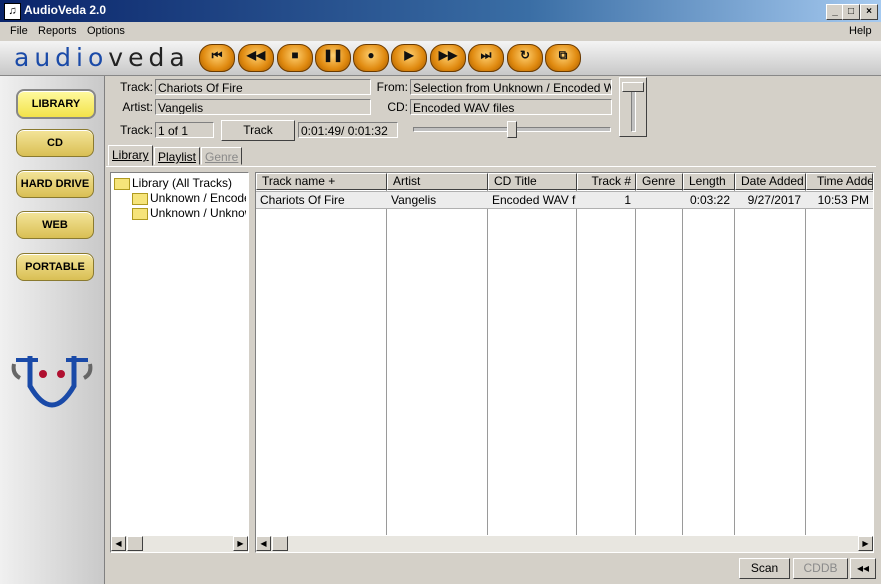 This screenshot has height=584, width=881. I want to click on nav-cd-button: CD, so click(55, 143).